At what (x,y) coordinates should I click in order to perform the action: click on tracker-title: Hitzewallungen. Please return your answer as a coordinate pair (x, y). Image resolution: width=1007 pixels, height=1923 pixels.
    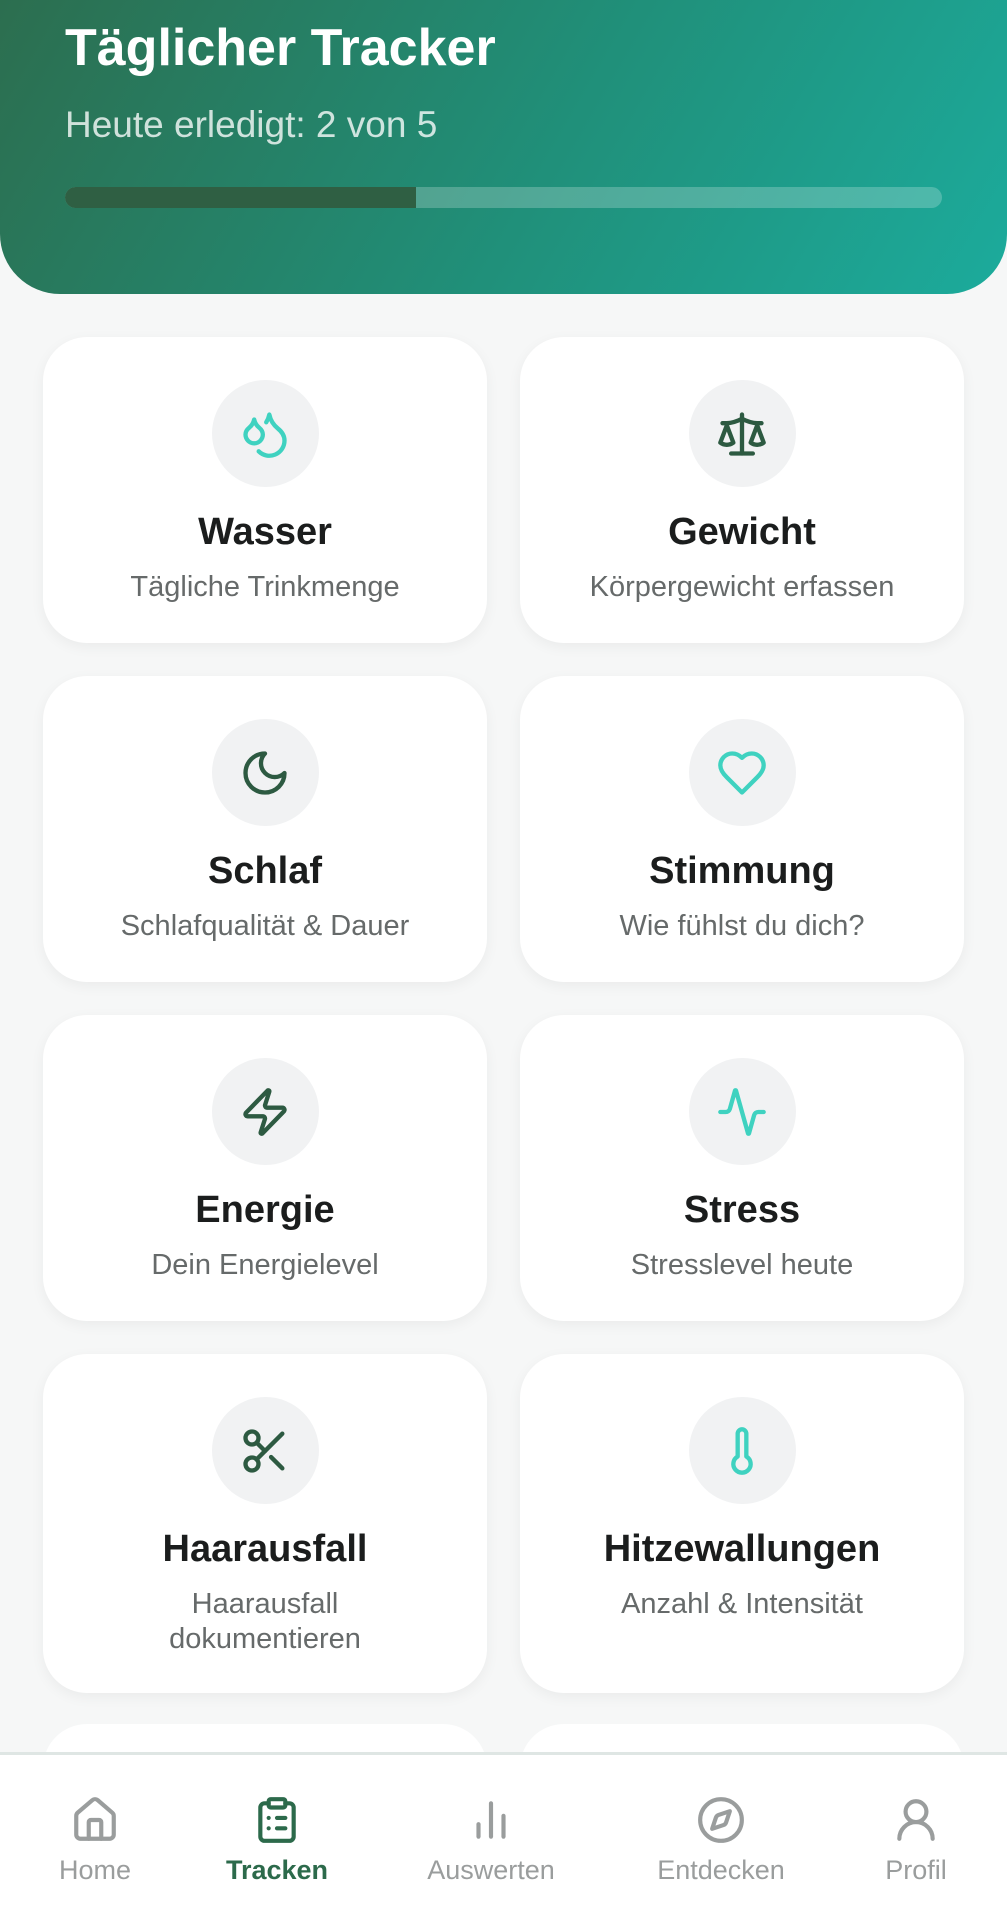
    Looking at the image, I should click on (742, 1549).